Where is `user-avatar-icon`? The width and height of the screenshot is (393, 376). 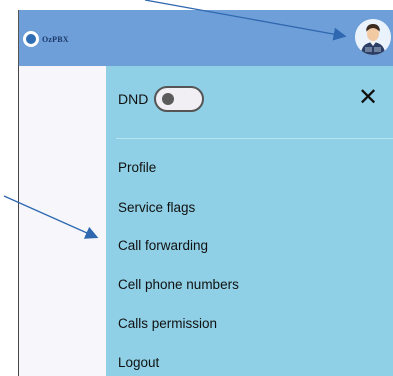 user-avatar-icon is located at coordinates (373, 37).